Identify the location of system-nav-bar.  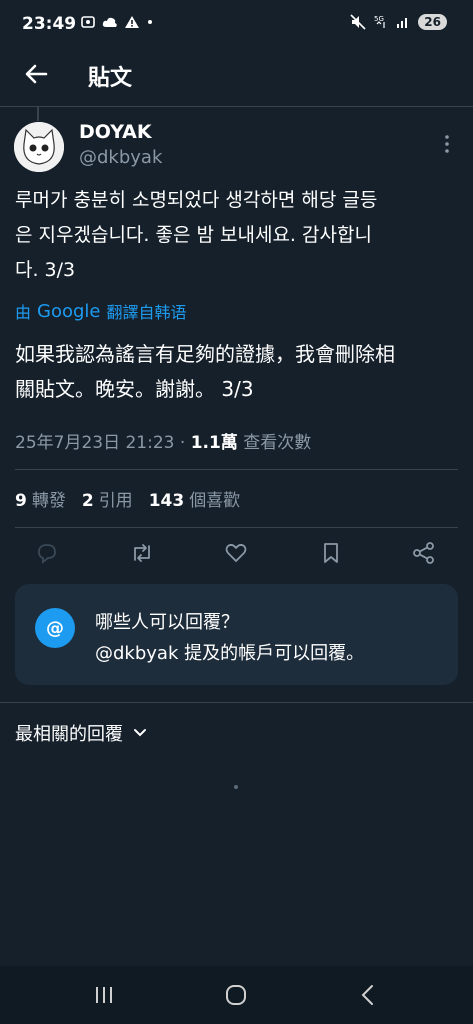
(236, 995).